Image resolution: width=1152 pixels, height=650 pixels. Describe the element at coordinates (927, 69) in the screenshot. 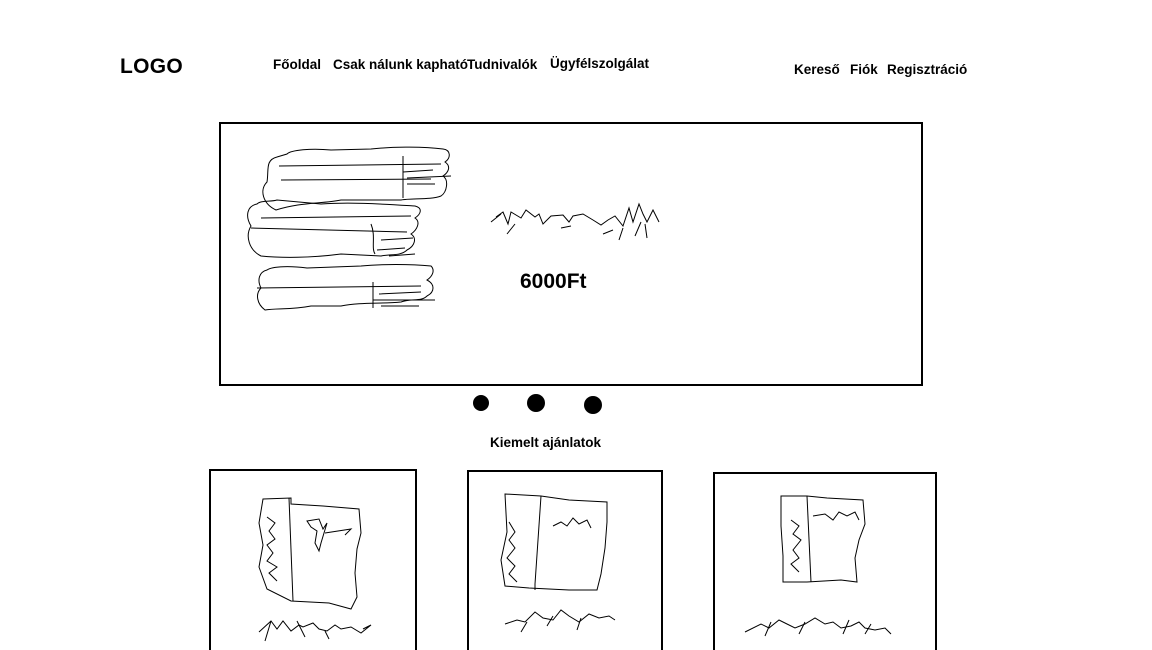

I see `nav-item-regisztracio: Regisztráció` at that location.